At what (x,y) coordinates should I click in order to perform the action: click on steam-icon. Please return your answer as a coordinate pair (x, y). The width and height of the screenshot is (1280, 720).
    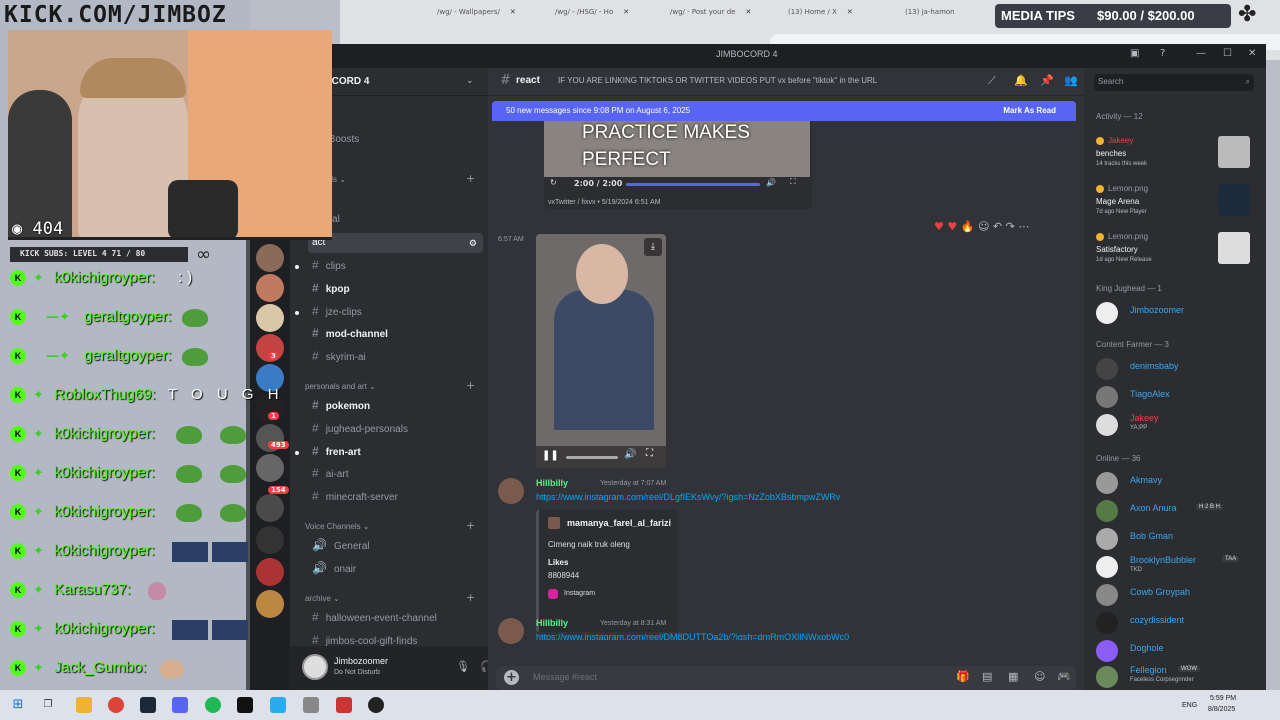
    Looking at the image, I should click on (148, 705).